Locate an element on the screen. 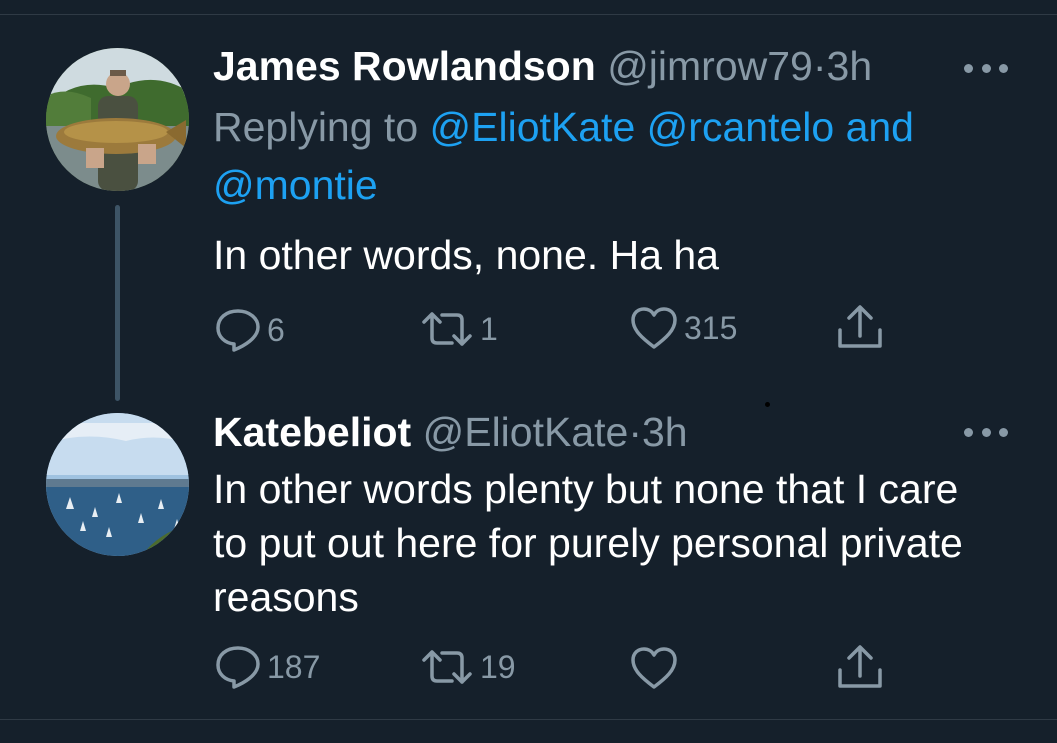 The height and width of the screenshot is (743, 1057). tweet-2-like-button is located at coordinates (657, 668).